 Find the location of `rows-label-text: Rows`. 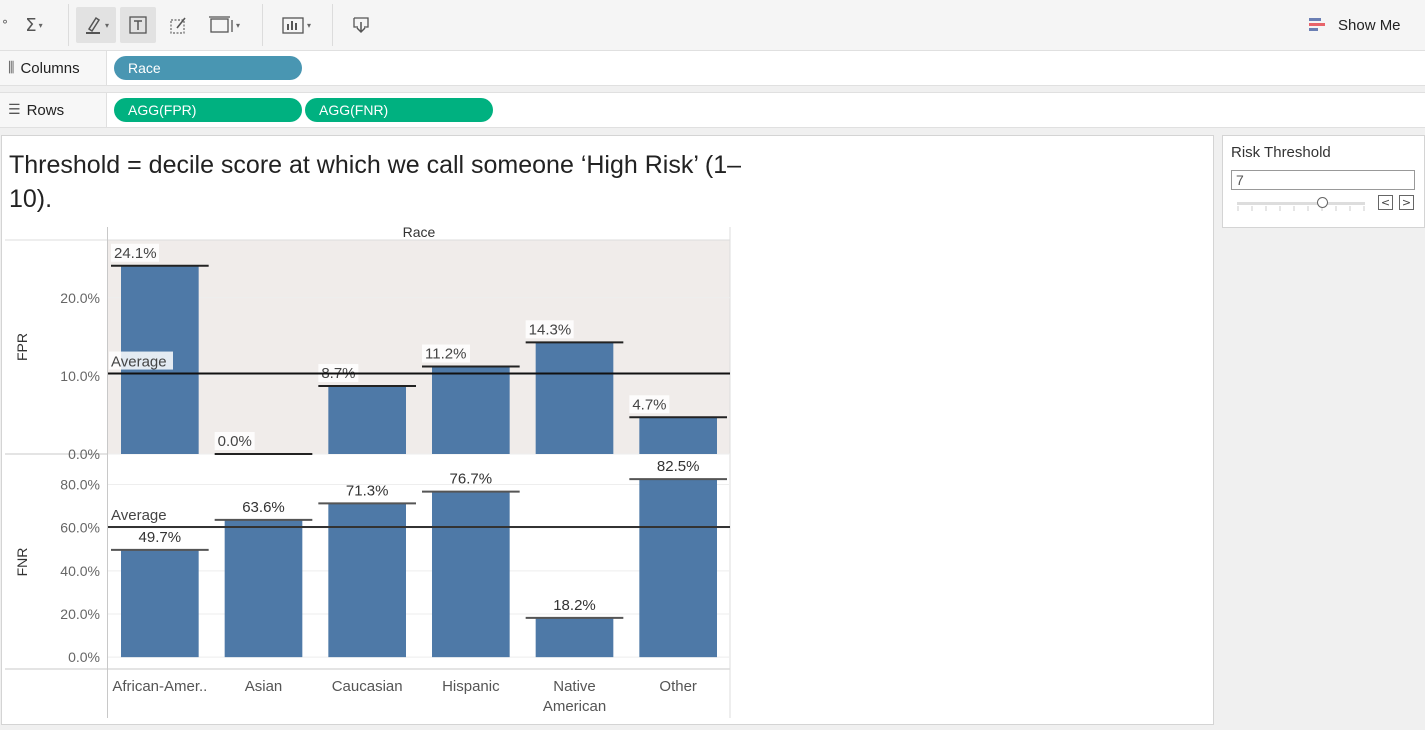

rows-label-text: Rows is located at coordinates (45, 110).